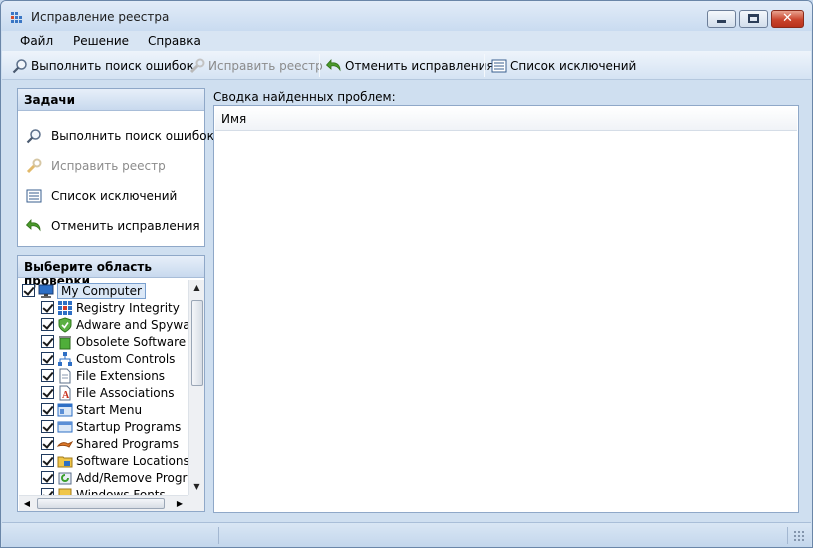  What do you see at coordinates (128, 307) in the screenshot?
I see `tree-item-label: Registry Integrity` at bounding box center [128, 307].